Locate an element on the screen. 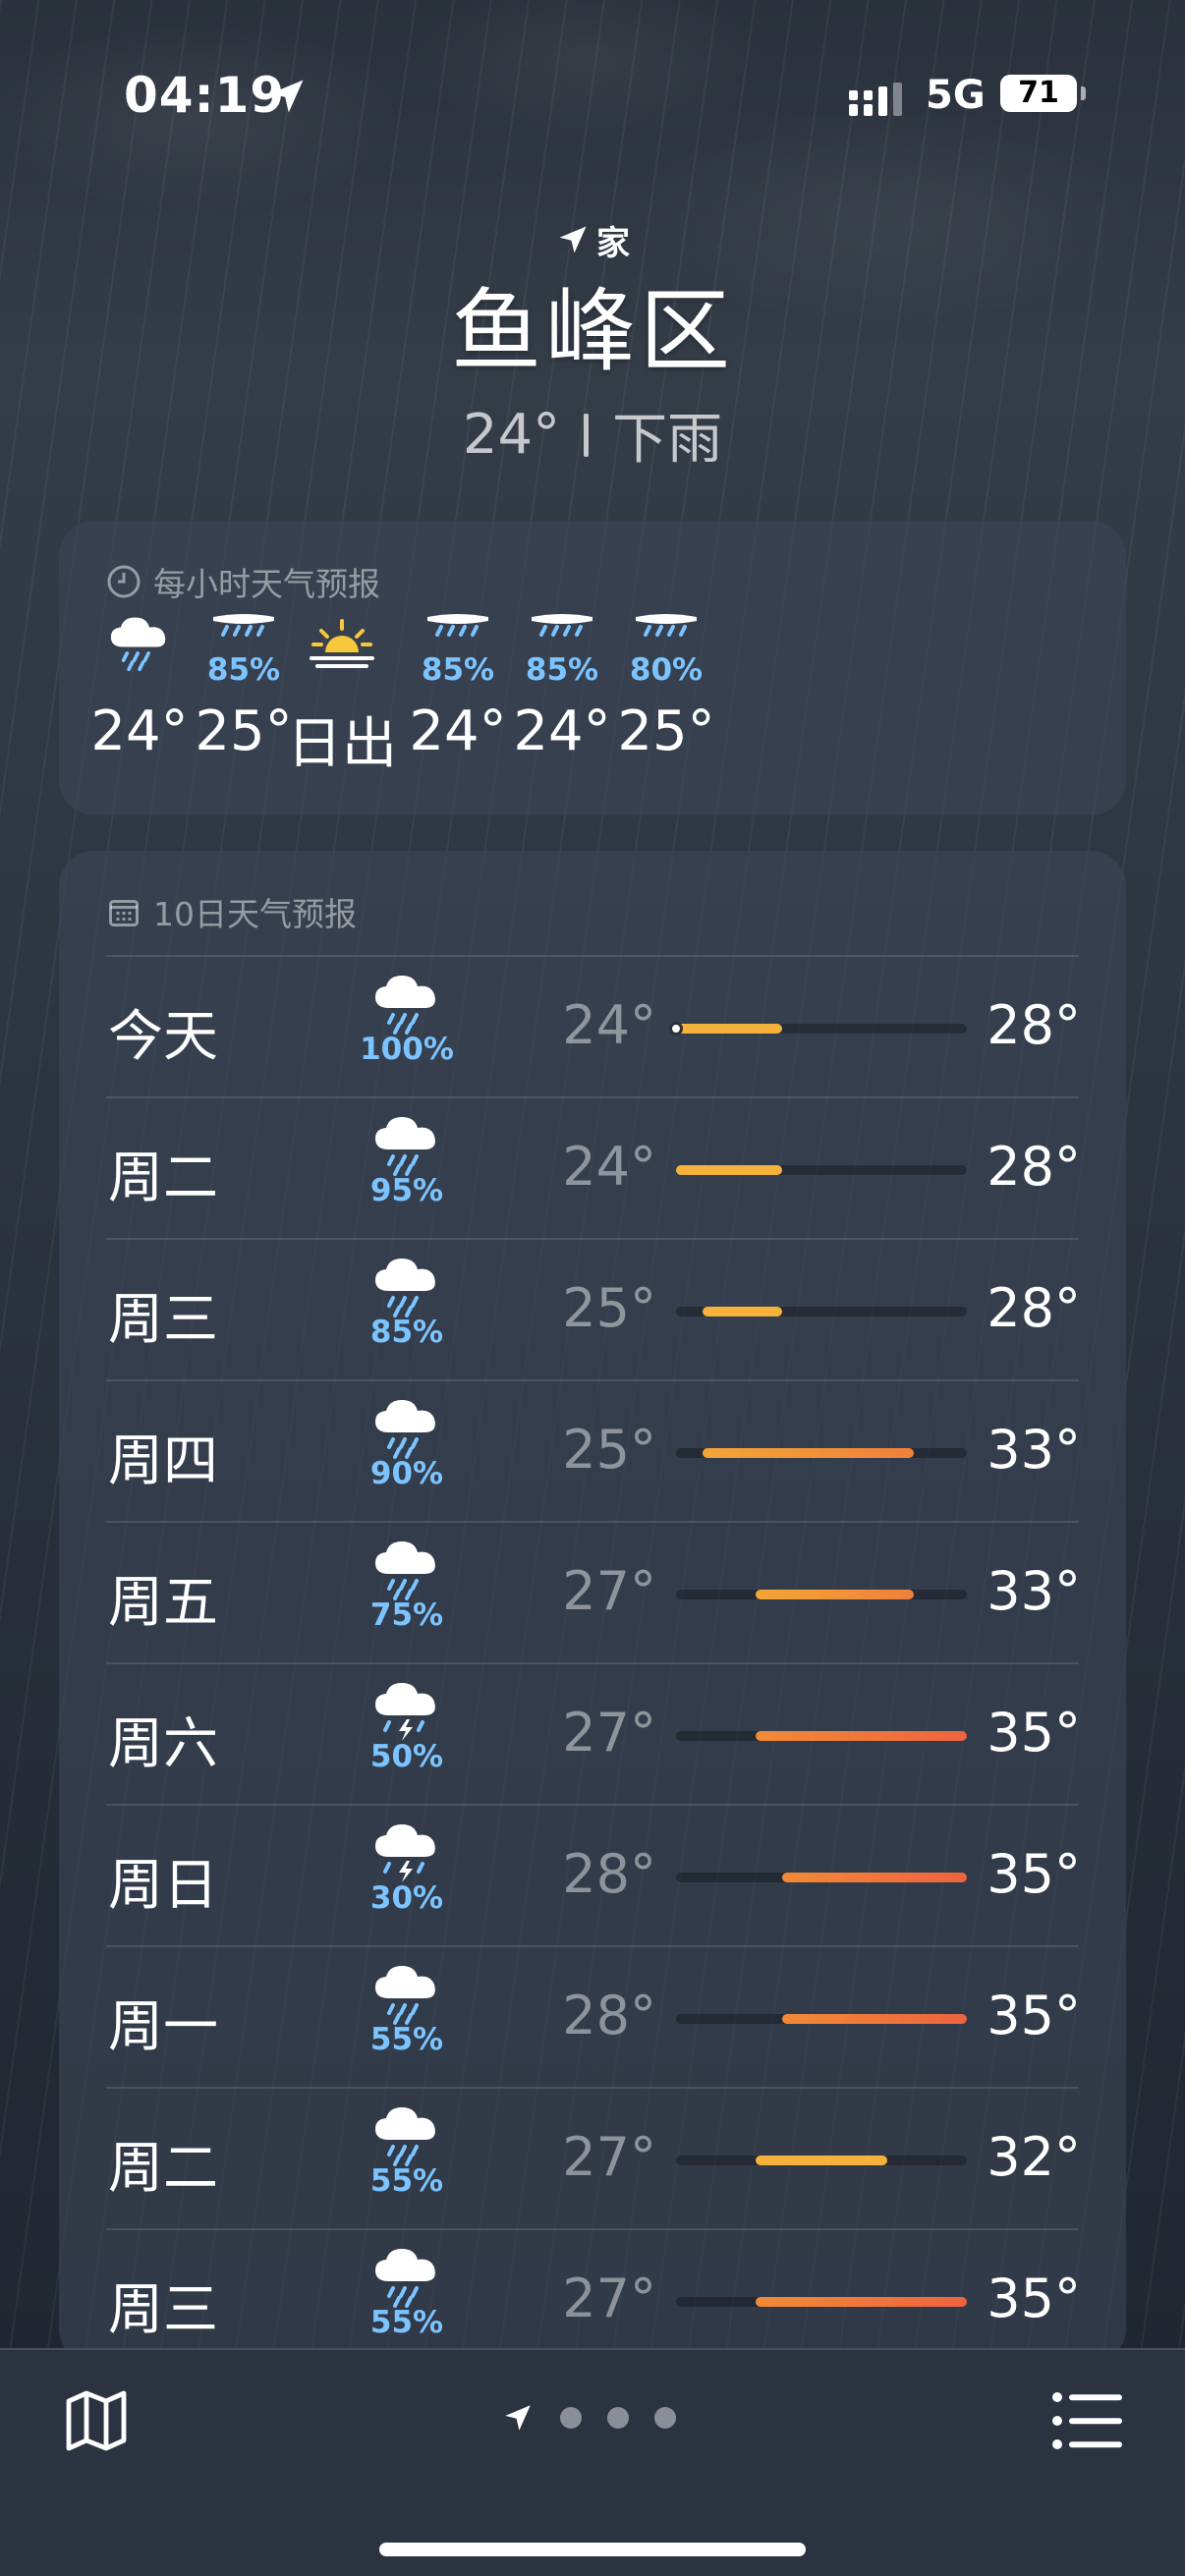 The height and width of the screenshot is (2576, 1185). daily-precip: 50% is located at coordinates (407, 1756).